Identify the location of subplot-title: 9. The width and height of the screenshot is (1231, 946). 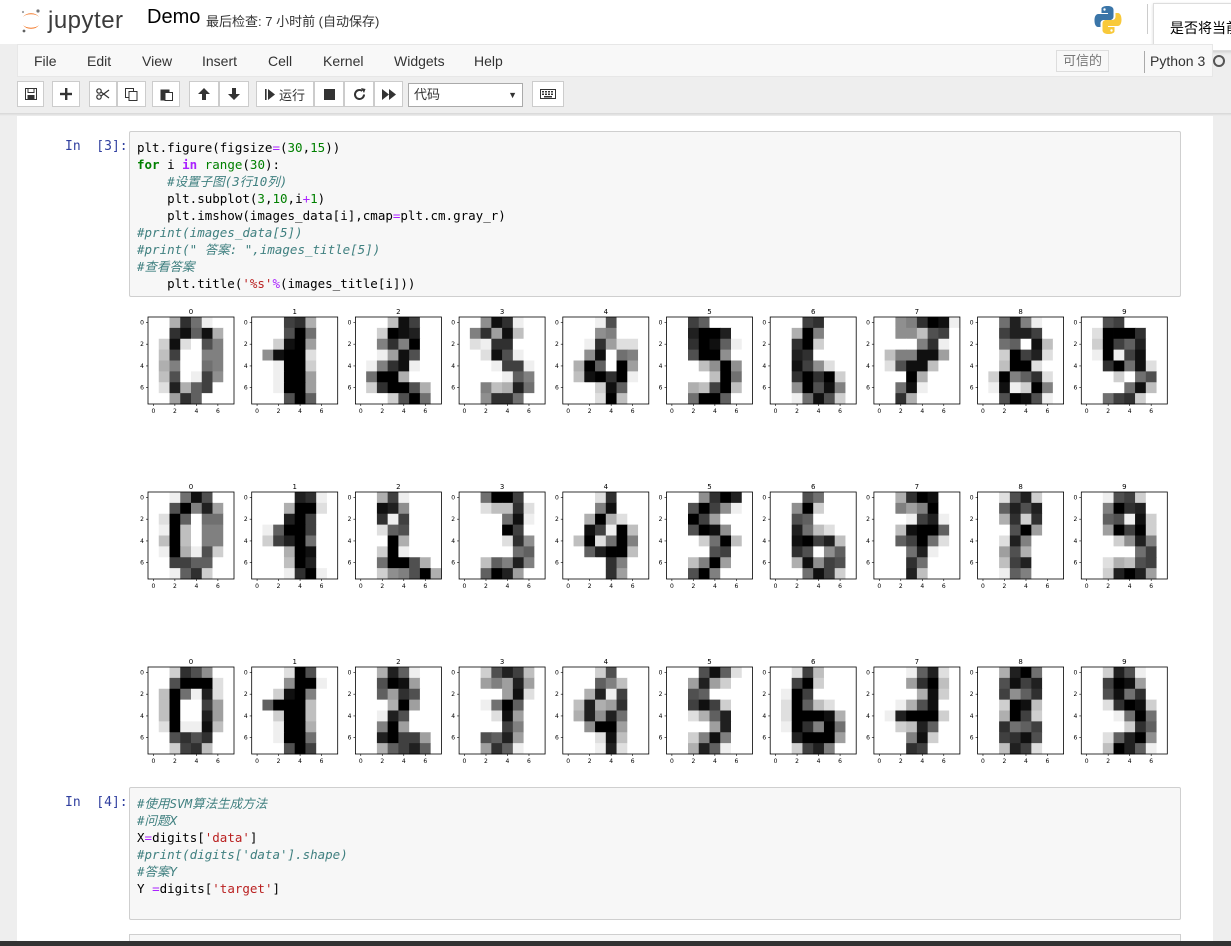
(1124, 312).